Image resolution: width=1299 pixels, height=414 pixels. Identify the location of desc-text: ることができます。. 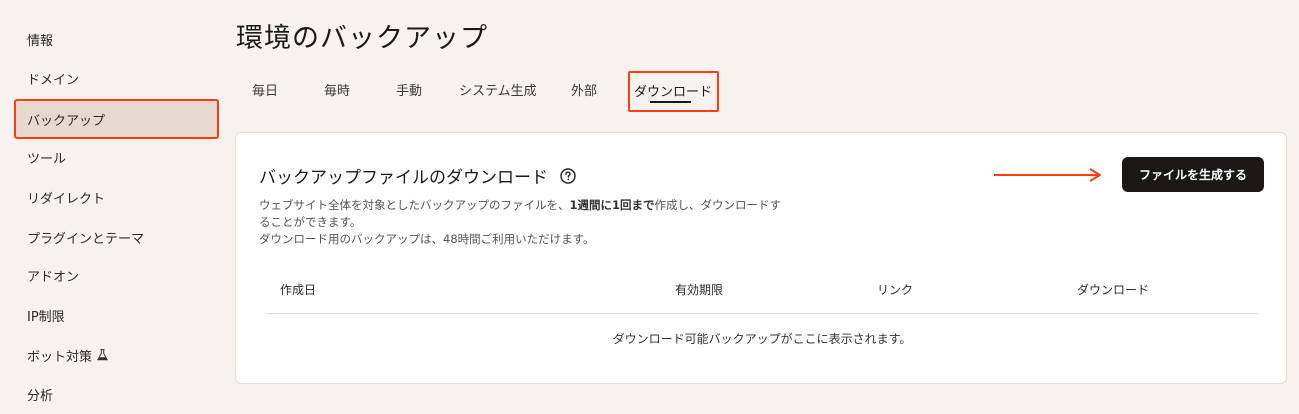
(310, 222).